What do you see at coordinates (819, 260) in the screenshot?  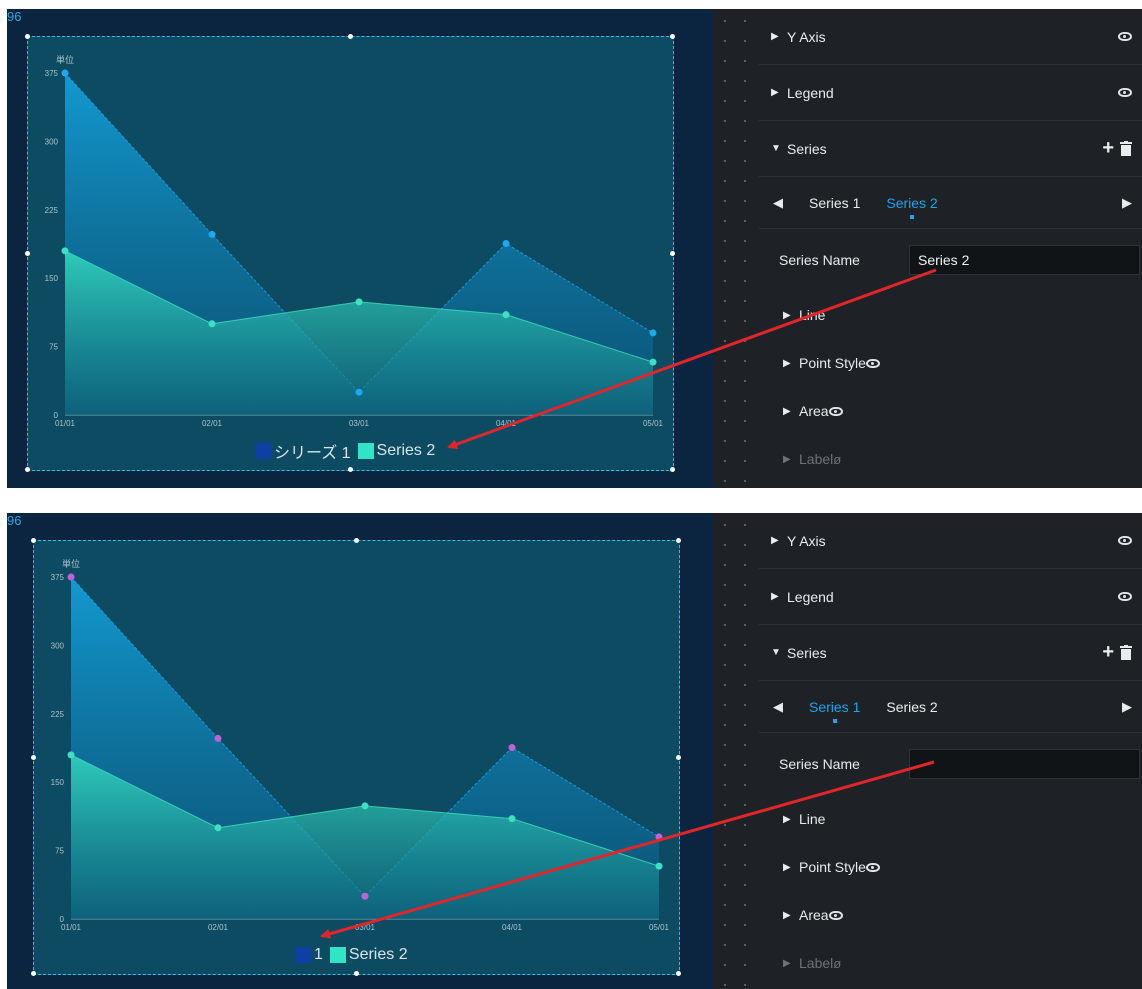 I see `series-name-label: Series Name` at bounding box center [819, 260].